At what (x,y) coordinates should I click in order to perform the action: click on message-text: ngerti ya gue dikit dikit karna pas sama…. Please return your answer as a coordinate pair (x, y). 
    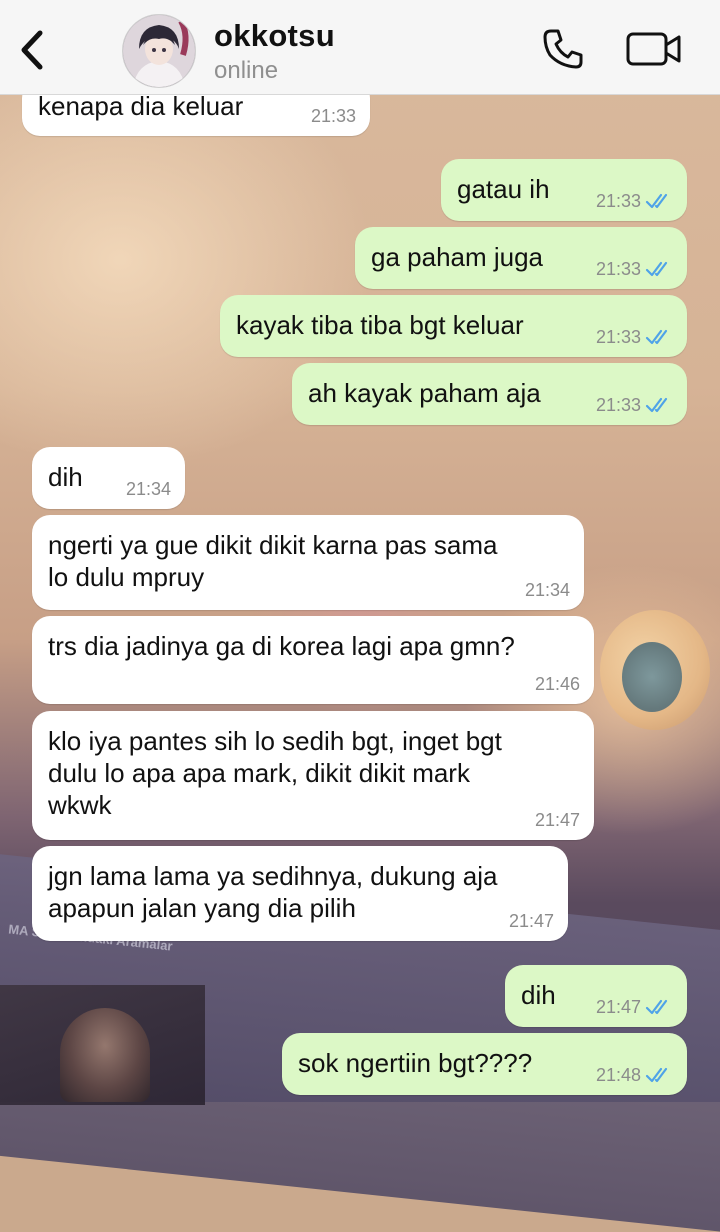
    Looking at the image, I should click on (273, 561).